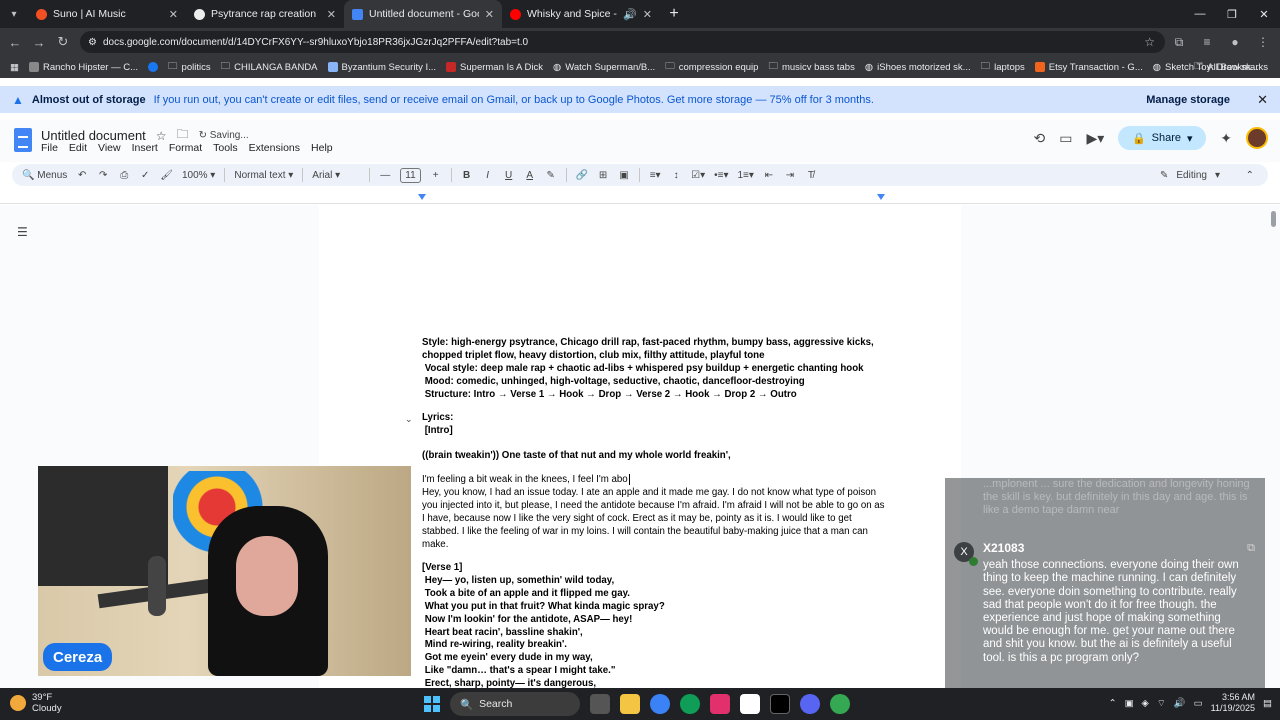  I want to click on bookmark-item: Superman Is A Dick, so click(494, 67).